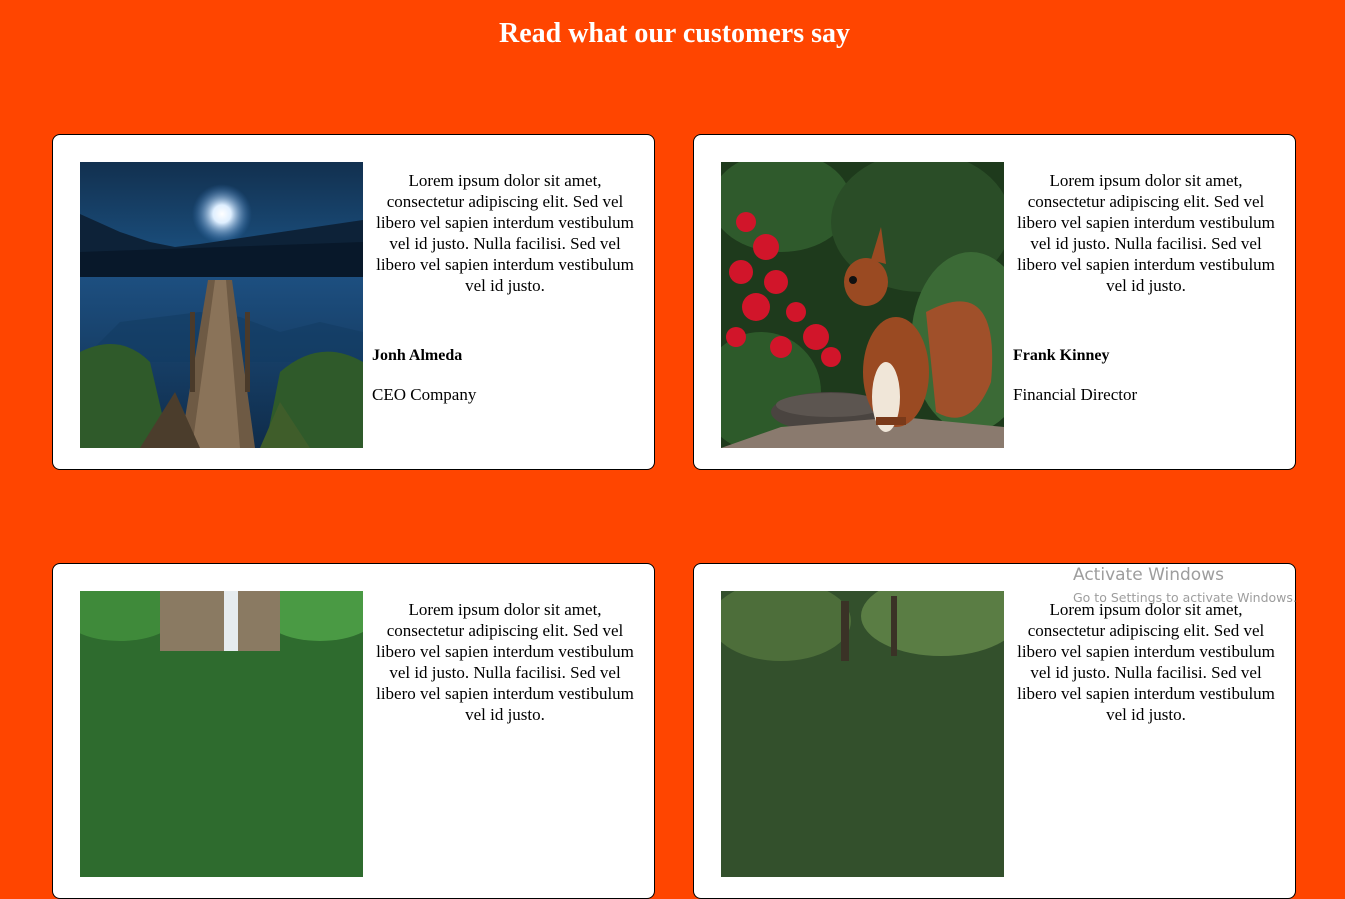 The image size is (1345, 899). I want to click on lake-dock-photo, so click(221, 305).